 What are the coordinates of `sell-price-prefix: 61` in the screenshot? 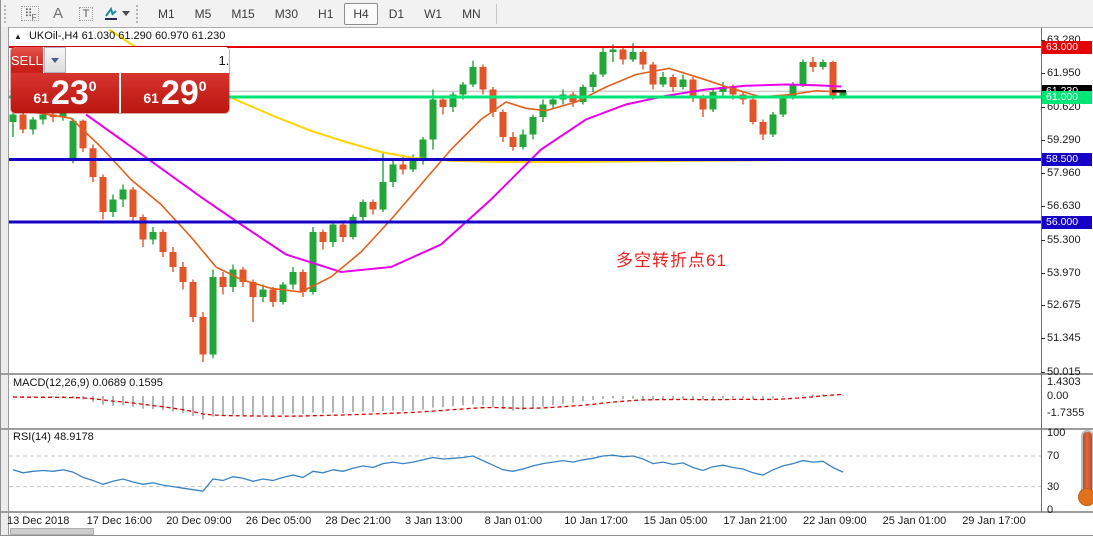 It's located at (41, 98).